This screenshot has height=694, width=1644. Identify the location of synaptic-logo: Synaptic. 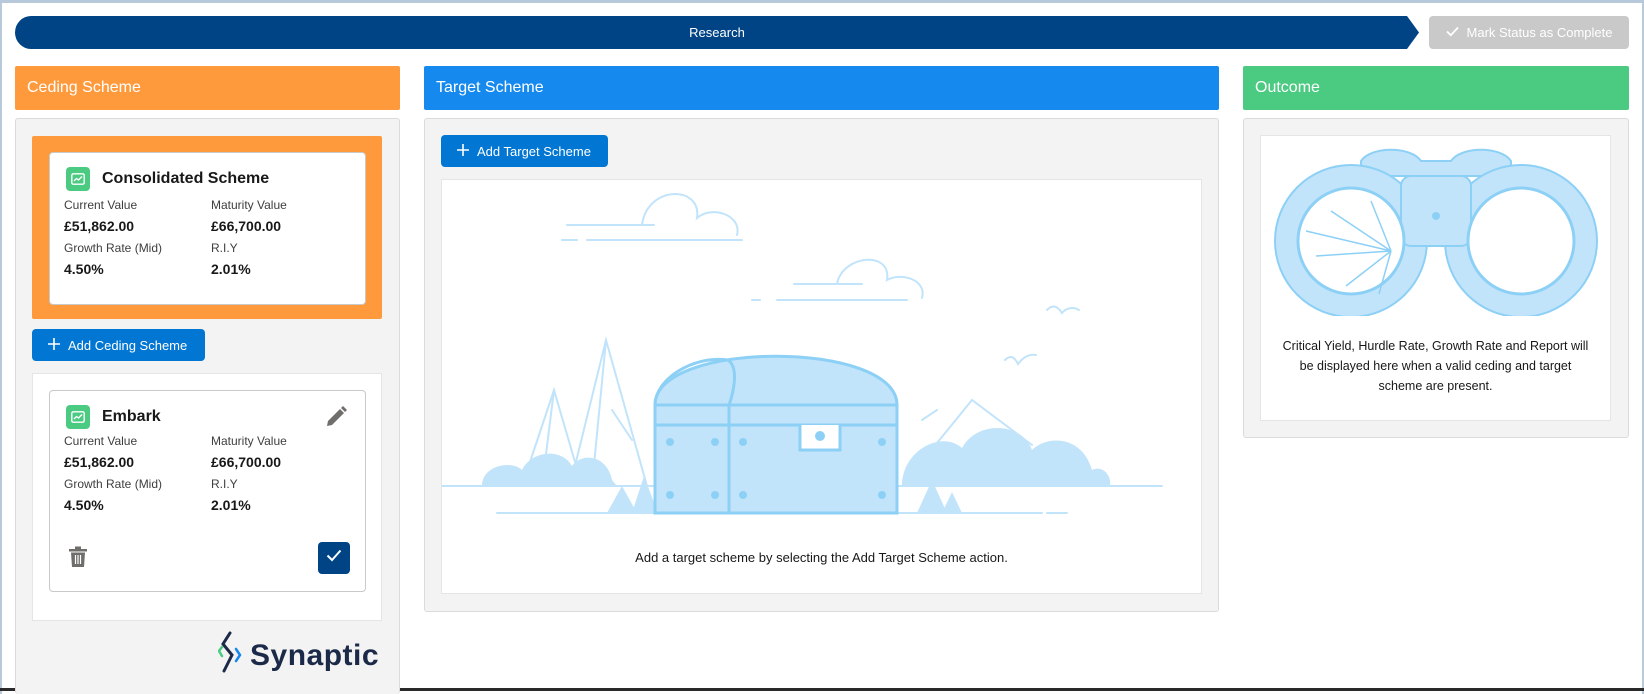
(298, 655).